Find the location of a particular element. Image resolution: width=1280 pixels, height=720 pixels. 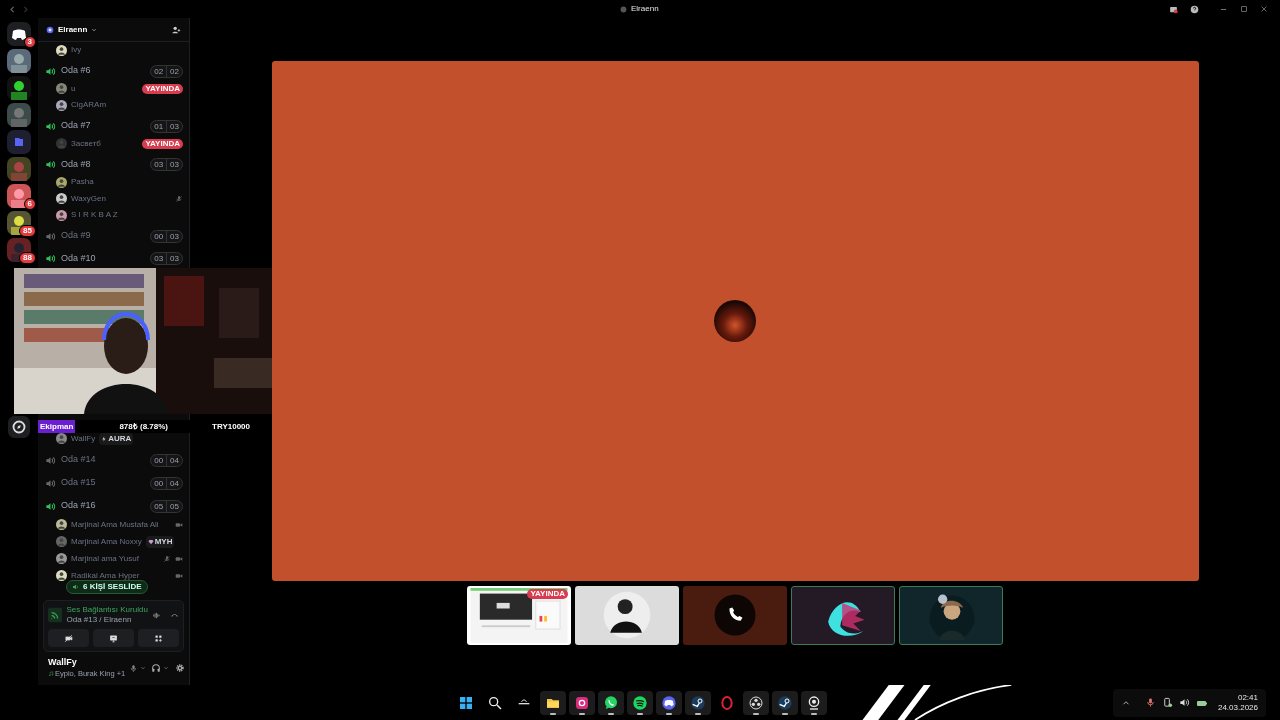

voice-user: Pasha is located at coordinates (113, 182).